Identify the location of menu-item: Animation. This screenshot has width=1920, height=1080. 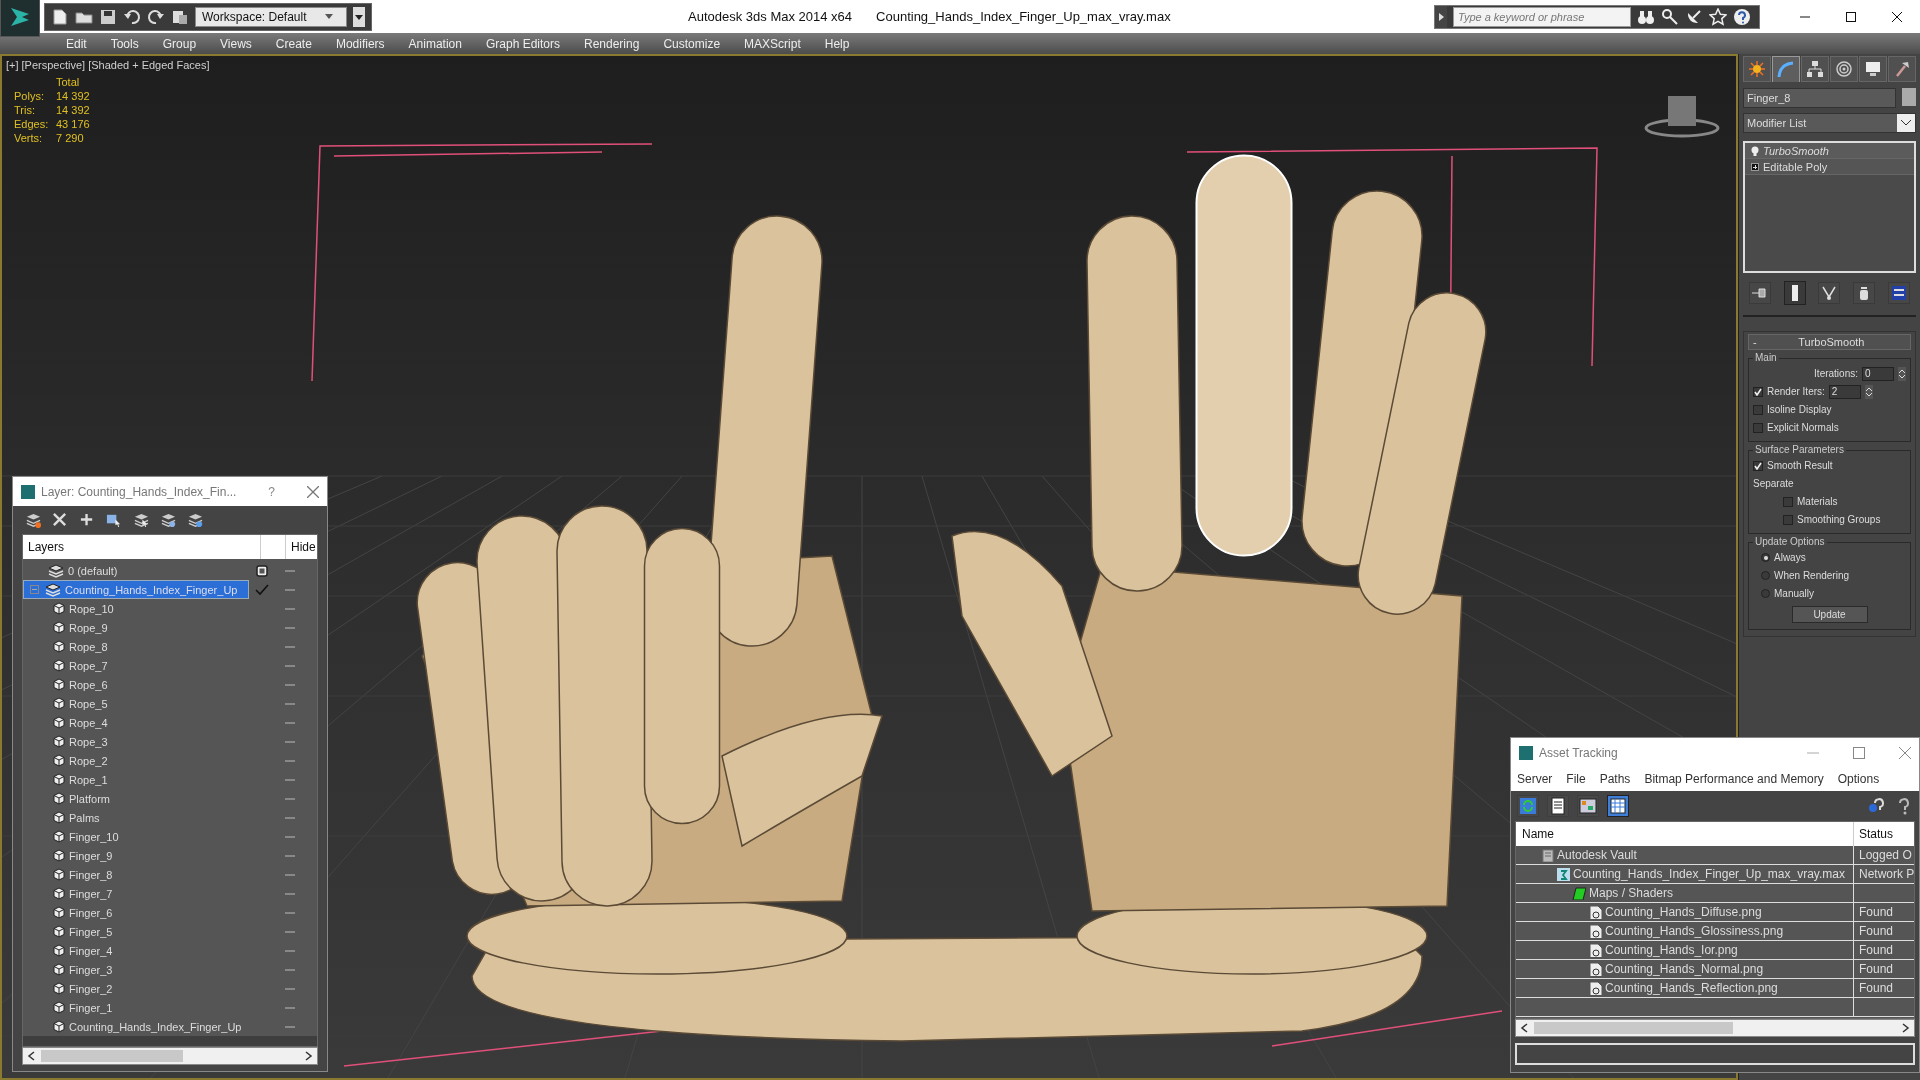
(435, 43).